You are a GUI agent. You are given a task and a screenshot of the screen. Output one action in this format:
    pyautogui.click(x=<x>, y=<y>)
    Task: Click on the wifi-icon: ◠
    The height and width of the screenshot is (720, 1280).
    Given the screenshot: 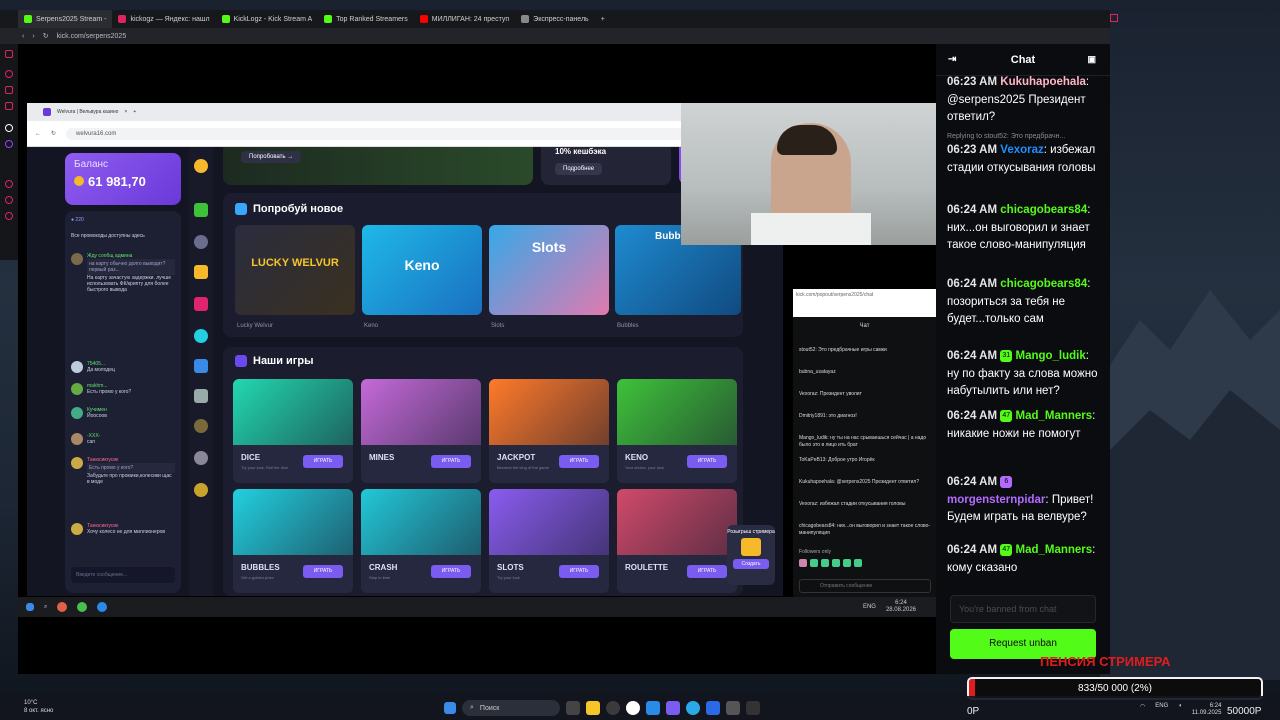 What is the action you would take?
    pyautogui.click(x=1142, y=710)
    